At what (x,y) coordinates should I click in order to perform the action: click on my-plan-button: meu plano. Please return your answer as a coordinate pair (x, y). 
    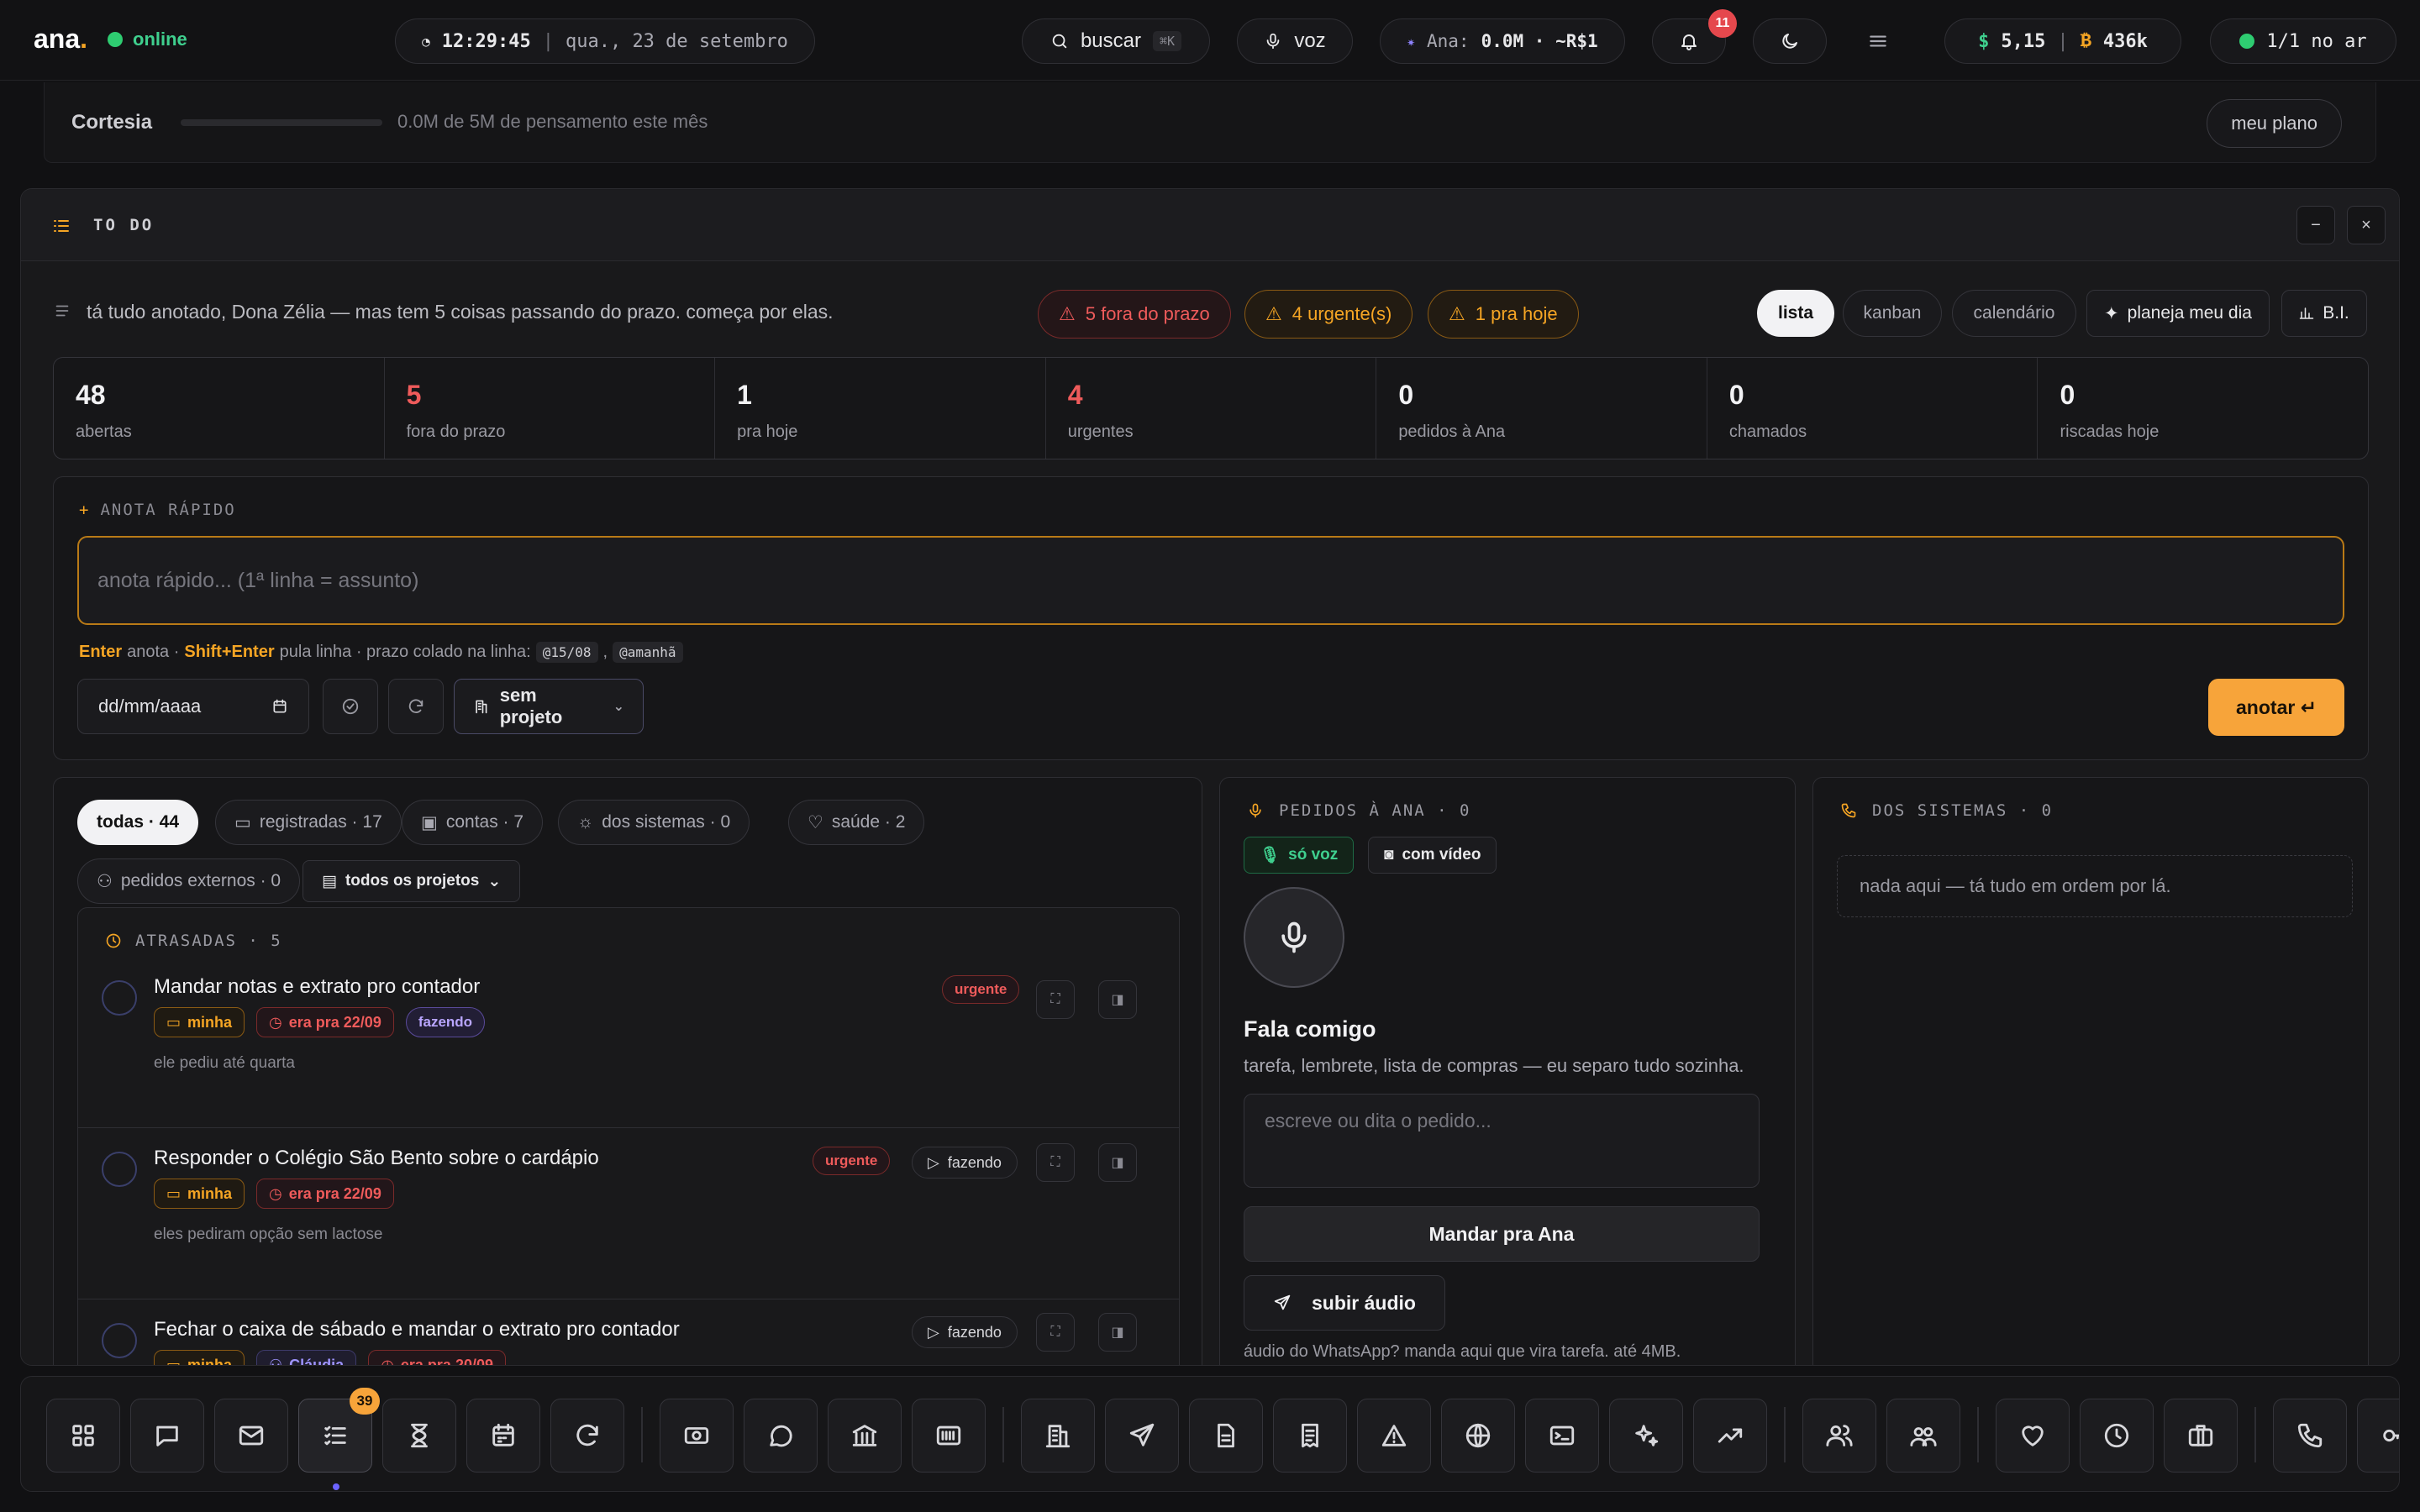
    Looking at the image, I should click on (2274, 123).